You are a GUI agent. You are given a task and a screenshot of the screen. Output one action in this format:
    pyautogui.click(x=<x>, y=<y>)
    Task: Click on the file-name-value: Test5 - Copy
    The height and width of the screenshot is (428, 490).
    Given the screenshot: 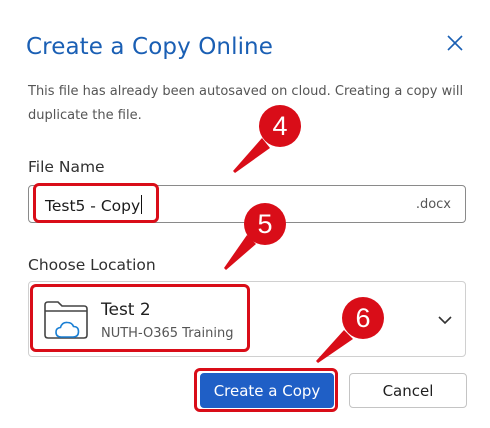 What is the action you would take?
    pyautogui.click(x=93, y=206)
    